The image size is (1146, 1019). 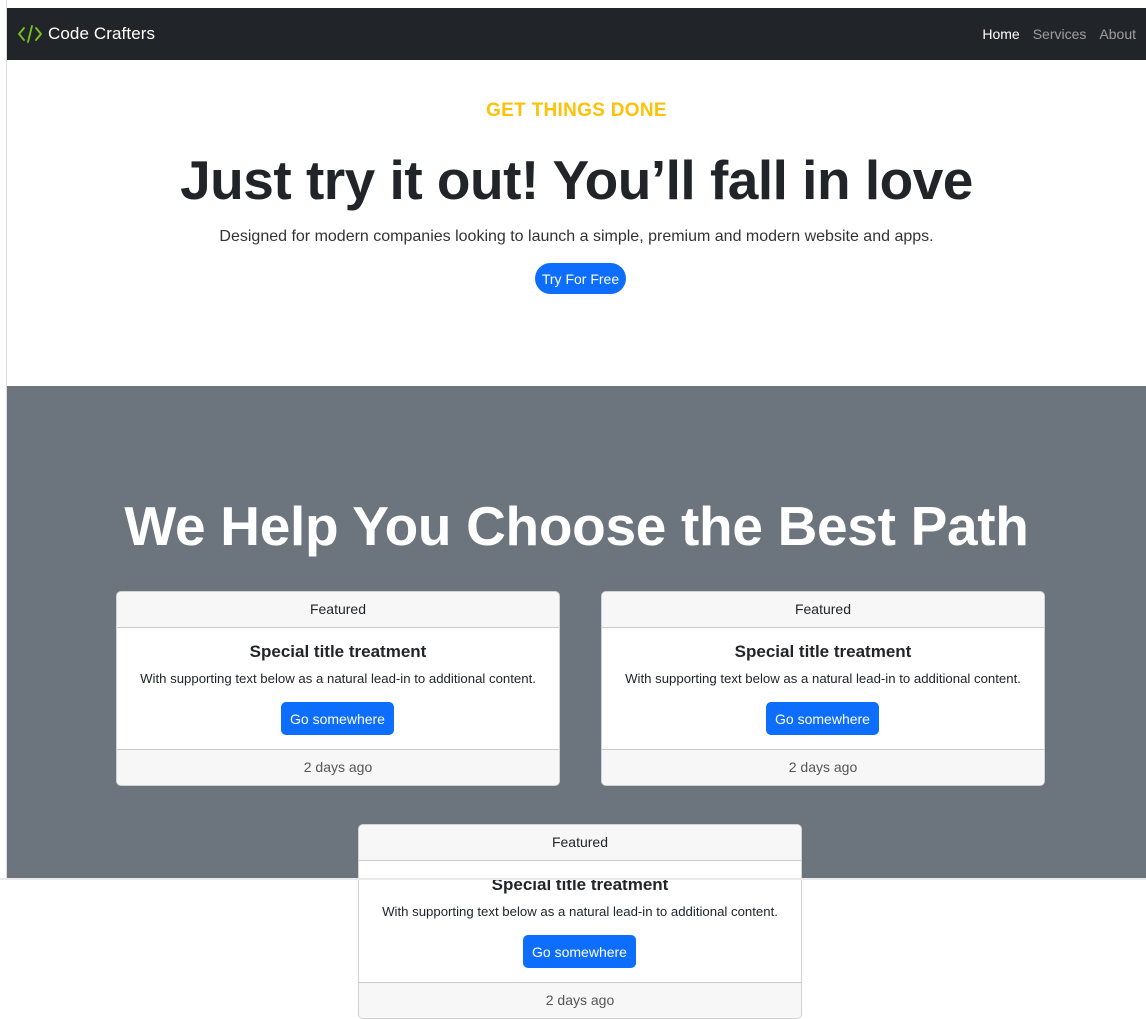 What do you see at coordinates (573, 4) in the screenshot?
I see `window-top-edge` at bounding box center [573, 4].